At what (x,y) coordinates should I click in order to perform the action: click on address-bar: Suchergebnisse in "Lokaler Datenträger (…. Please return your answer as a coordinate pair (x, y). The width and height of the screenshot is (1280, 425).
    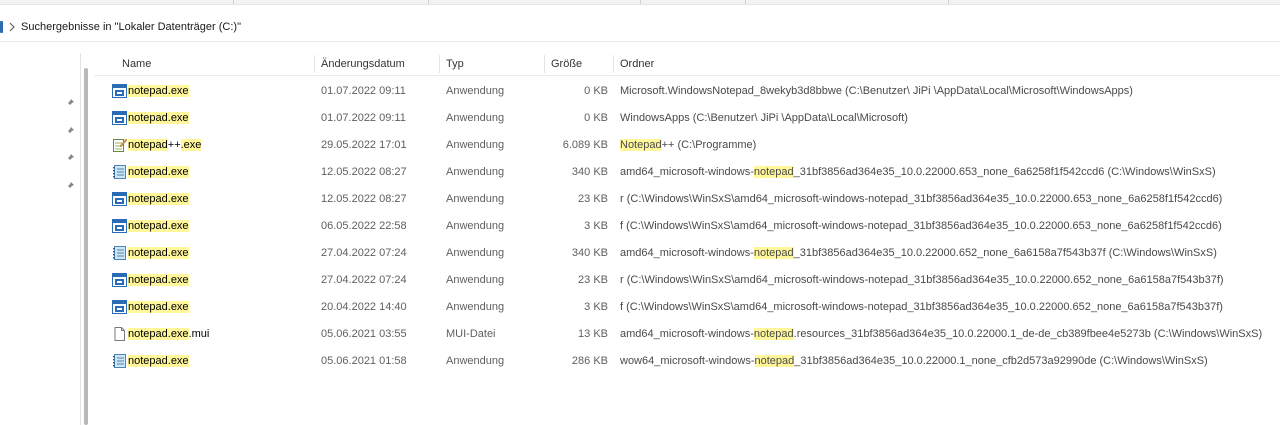
    Looking at the image, I should click on (640, 28).